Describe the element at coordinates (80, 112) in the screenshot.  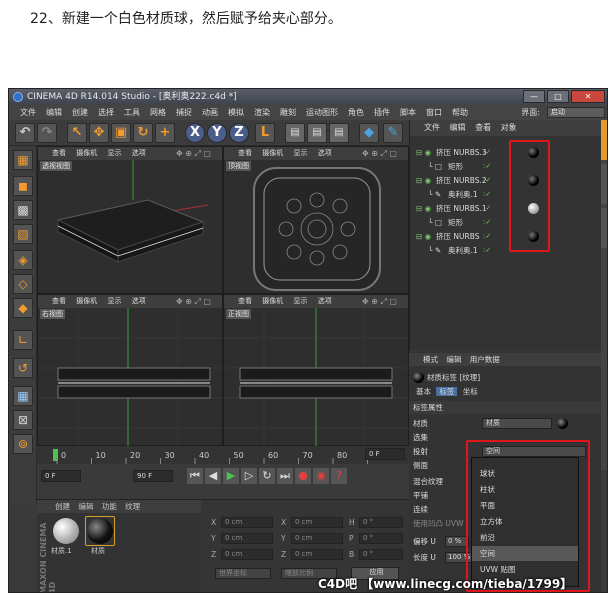
I see `menu-create: 创建` at that location.